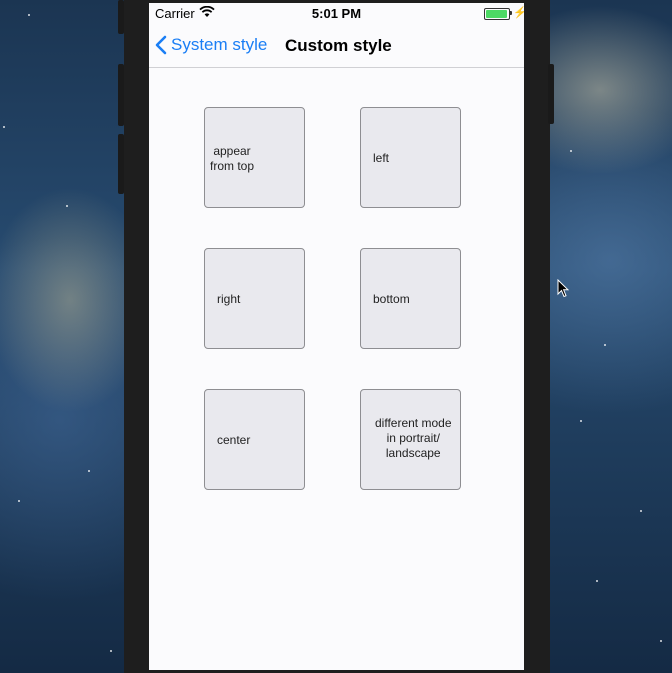 This screenshot has height=673, width=672. I want to click on center-button: center, so click(254, 439).